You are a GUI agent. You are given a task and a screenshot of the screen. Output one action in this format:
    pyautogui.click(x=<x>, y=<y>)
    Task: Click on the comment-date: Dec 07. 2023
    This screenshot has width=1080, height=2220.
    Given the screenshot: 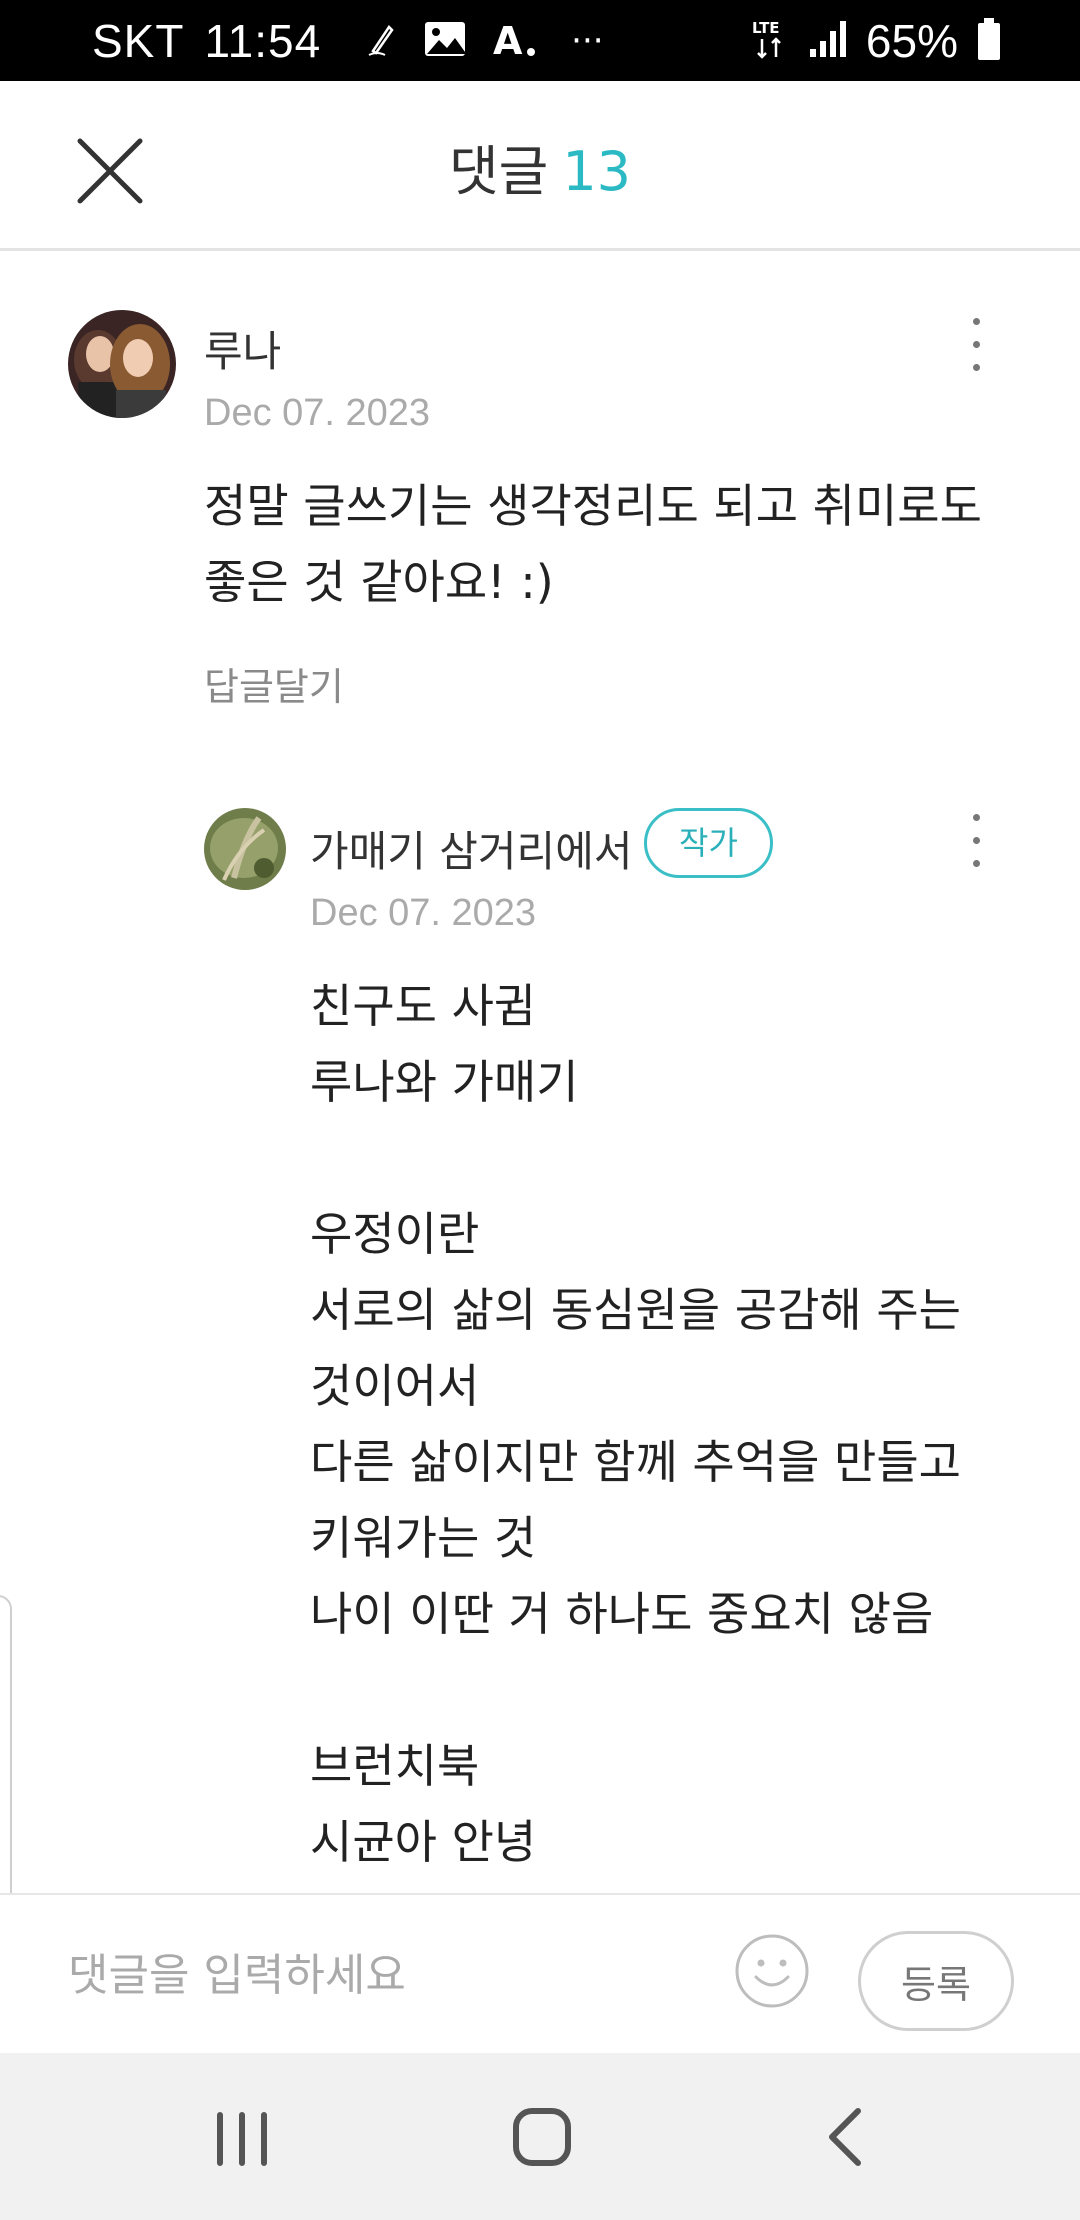 What is the action you would take?
    pyautogui.click(x=317, y=413)
    